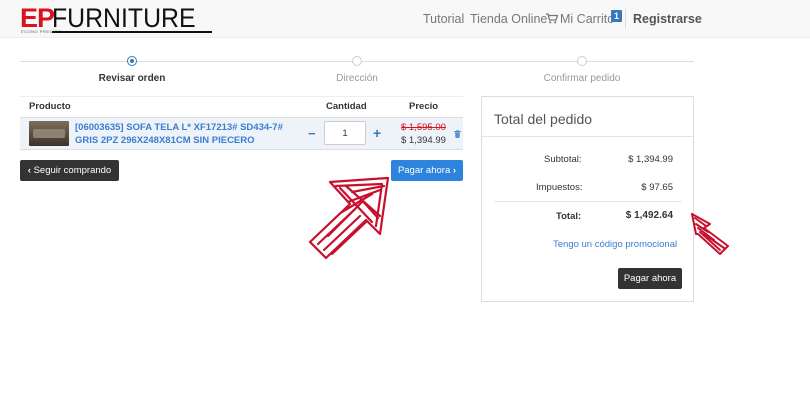 The height and width of the screenshot is (405, 810). I want to click on annotation-arrow-icon, so click(349, 218).